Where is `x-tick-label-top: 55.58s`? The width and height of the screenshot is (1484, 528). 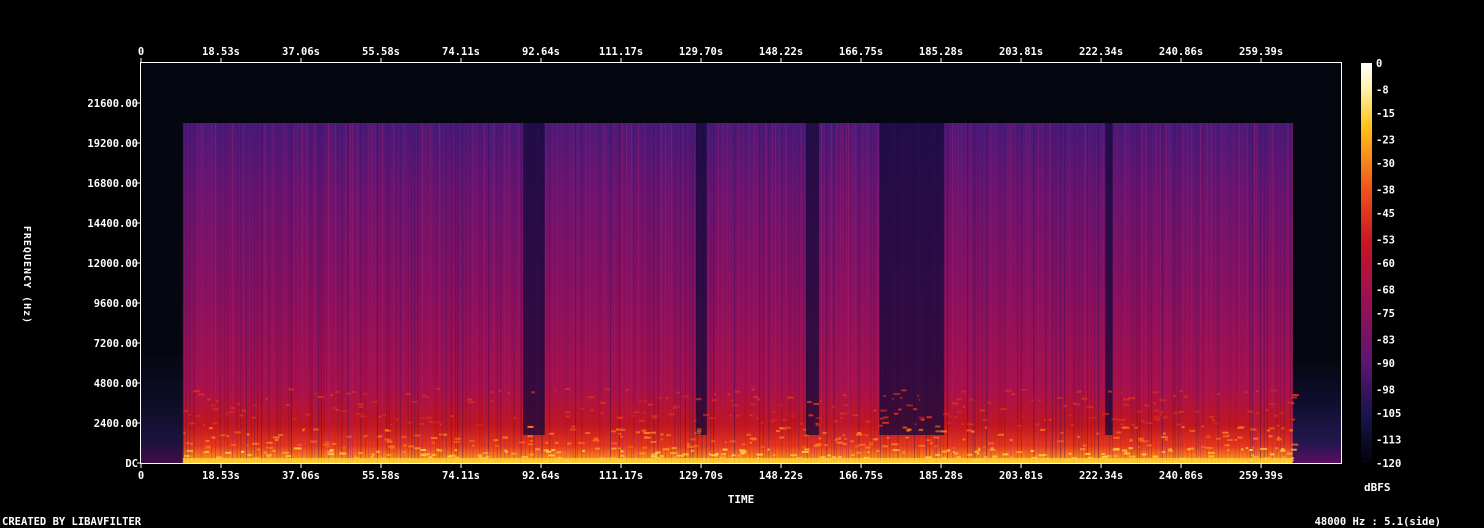 x-tick-label-top: 55.58s is located at coordinates (381, 52).